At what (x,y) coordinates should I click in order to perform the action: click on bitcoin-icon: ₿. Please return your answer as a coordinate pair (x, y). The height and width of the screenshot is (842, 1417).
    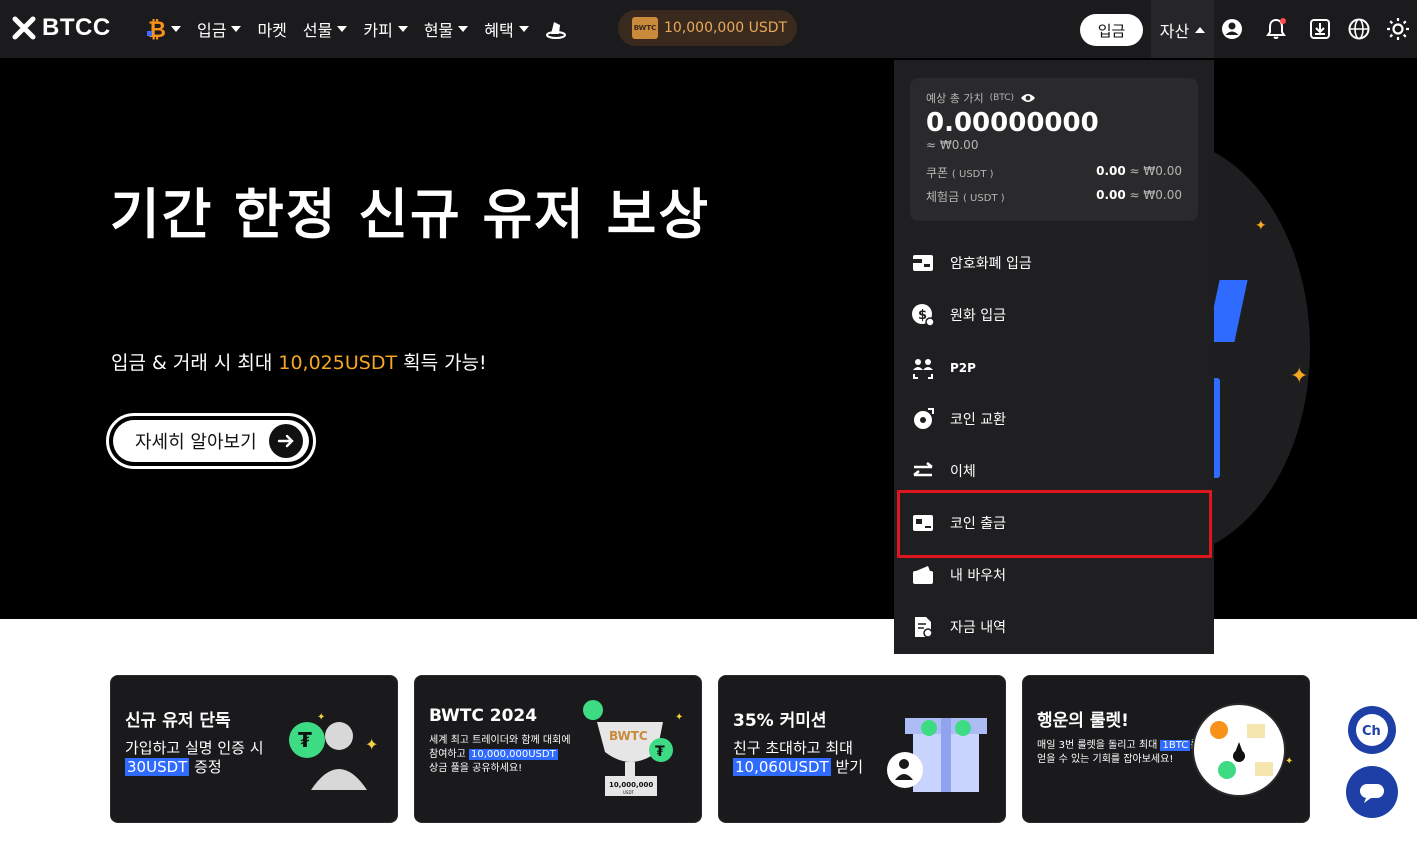
    Looking at the image, I should click on (156, 29).